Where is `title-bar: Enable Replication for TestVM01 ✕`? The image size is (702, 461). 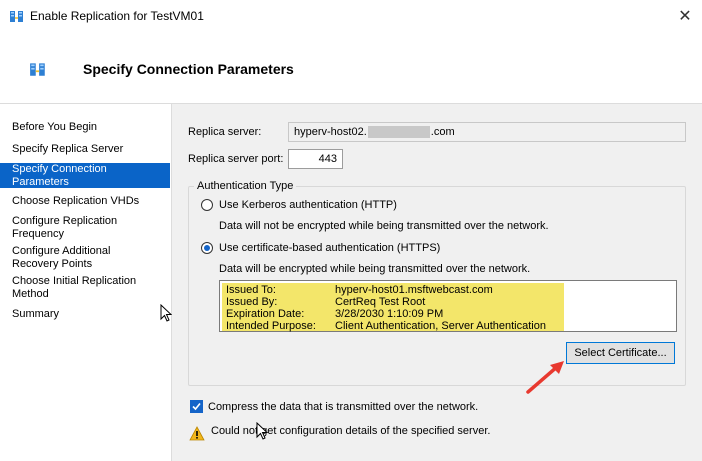 title-bar: Enable Replication for TestVM01 ✕ is located at coordinates (351, 16).